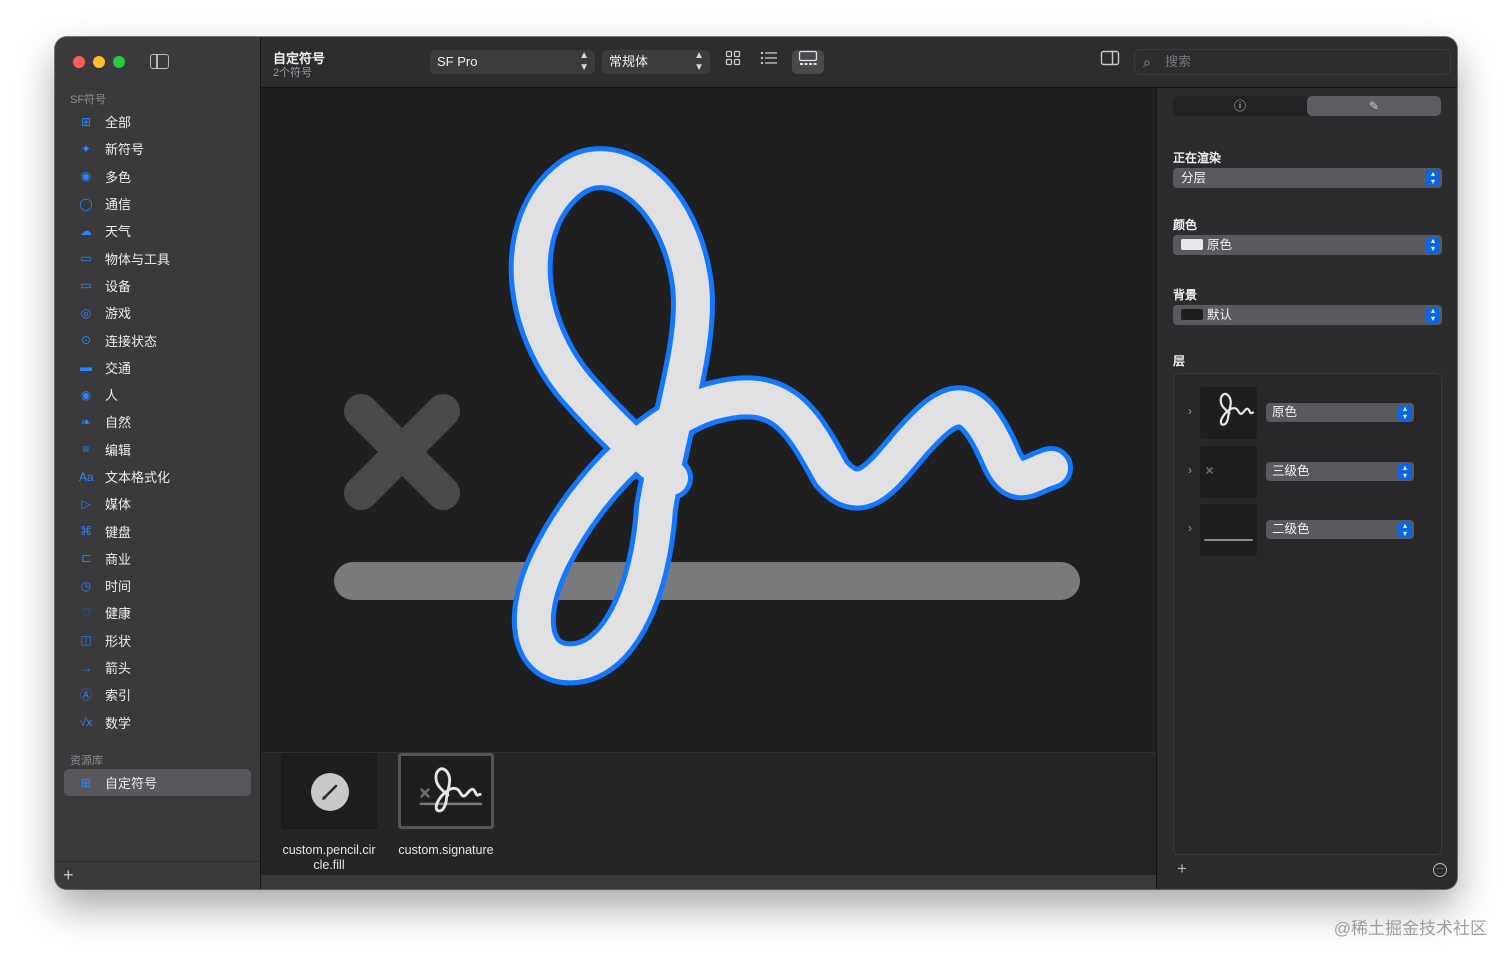  I want to click on sidebar-item: ☁ 天气, so click(157, 230).